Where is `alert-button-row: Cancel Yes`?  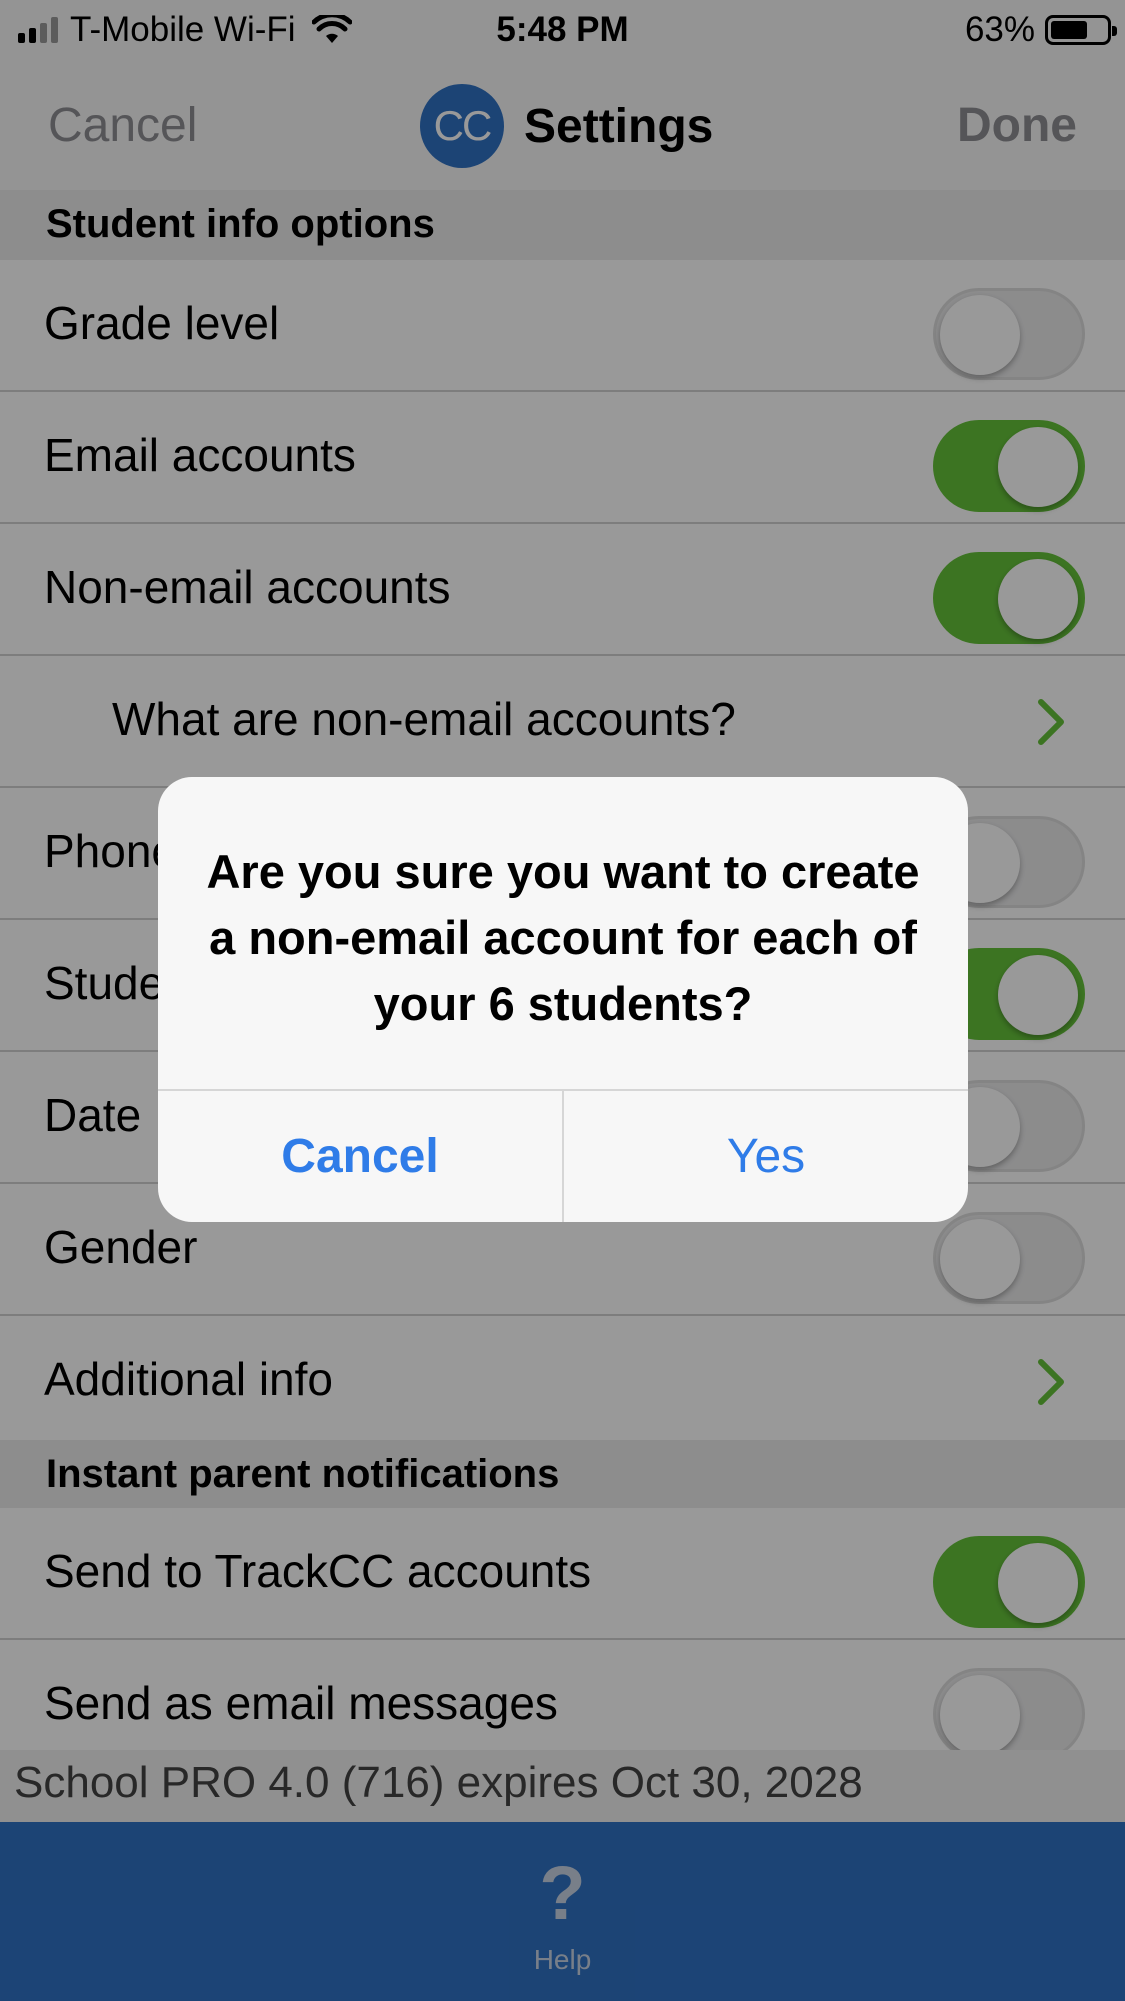
alert-button-row: Cancel Yes is located at coordinates (563, 1155).